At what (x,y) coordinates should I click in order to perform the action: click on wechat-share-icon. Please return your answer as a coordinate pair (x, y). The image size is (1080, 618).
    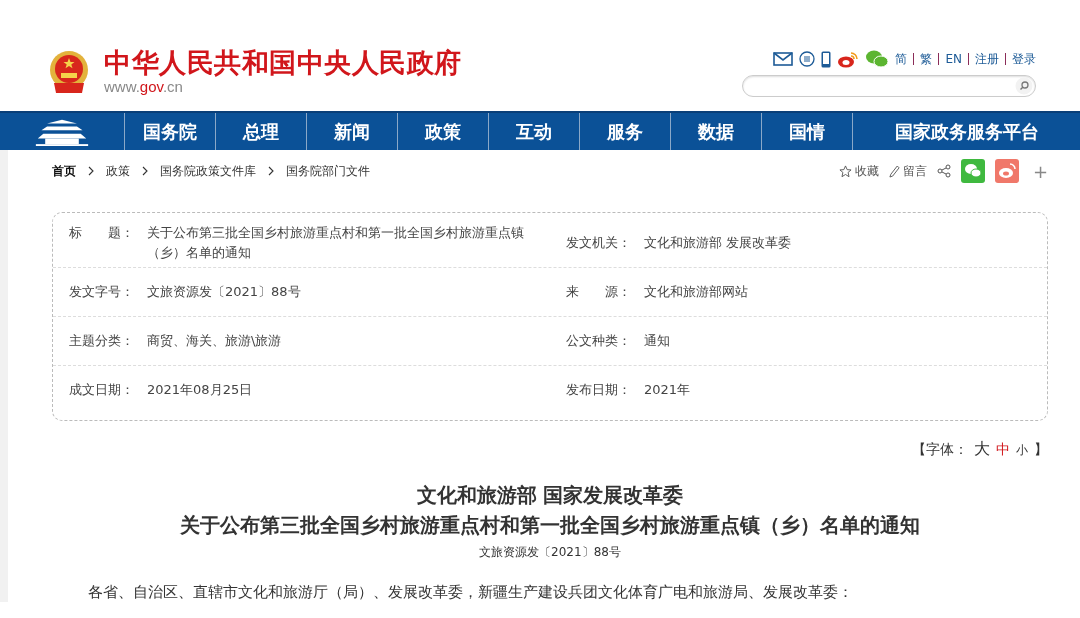
    Looking at the image, I should click on (972, 171).